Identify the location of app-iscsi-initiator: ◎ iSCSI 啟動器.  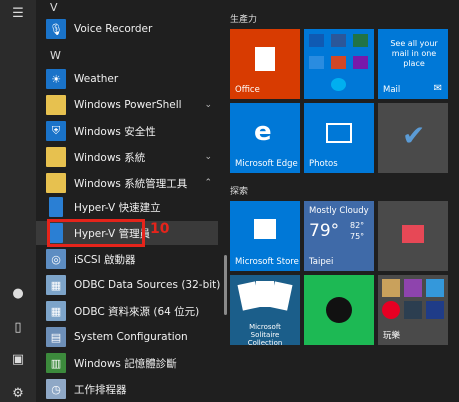
(127, 259).